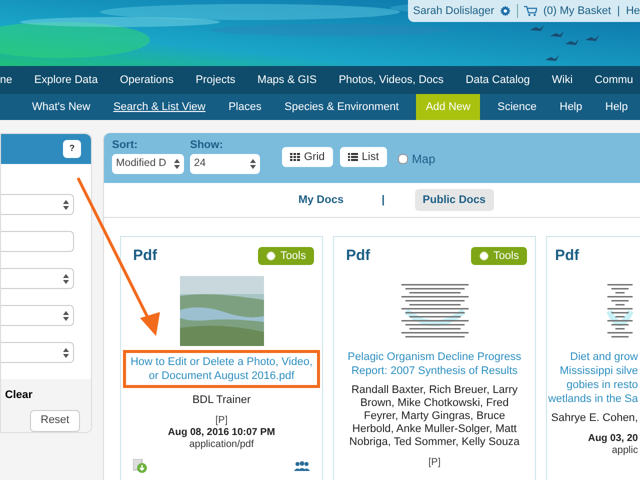  I want to click on subnav-link: What's New, so click(61, 107).